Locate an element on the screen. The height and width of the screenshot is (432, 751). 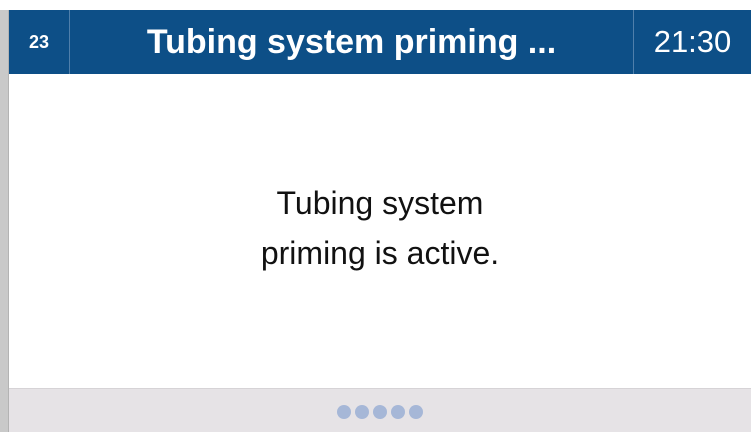
status-message-line-2: priming is active. is located at coordinates (380, 253).